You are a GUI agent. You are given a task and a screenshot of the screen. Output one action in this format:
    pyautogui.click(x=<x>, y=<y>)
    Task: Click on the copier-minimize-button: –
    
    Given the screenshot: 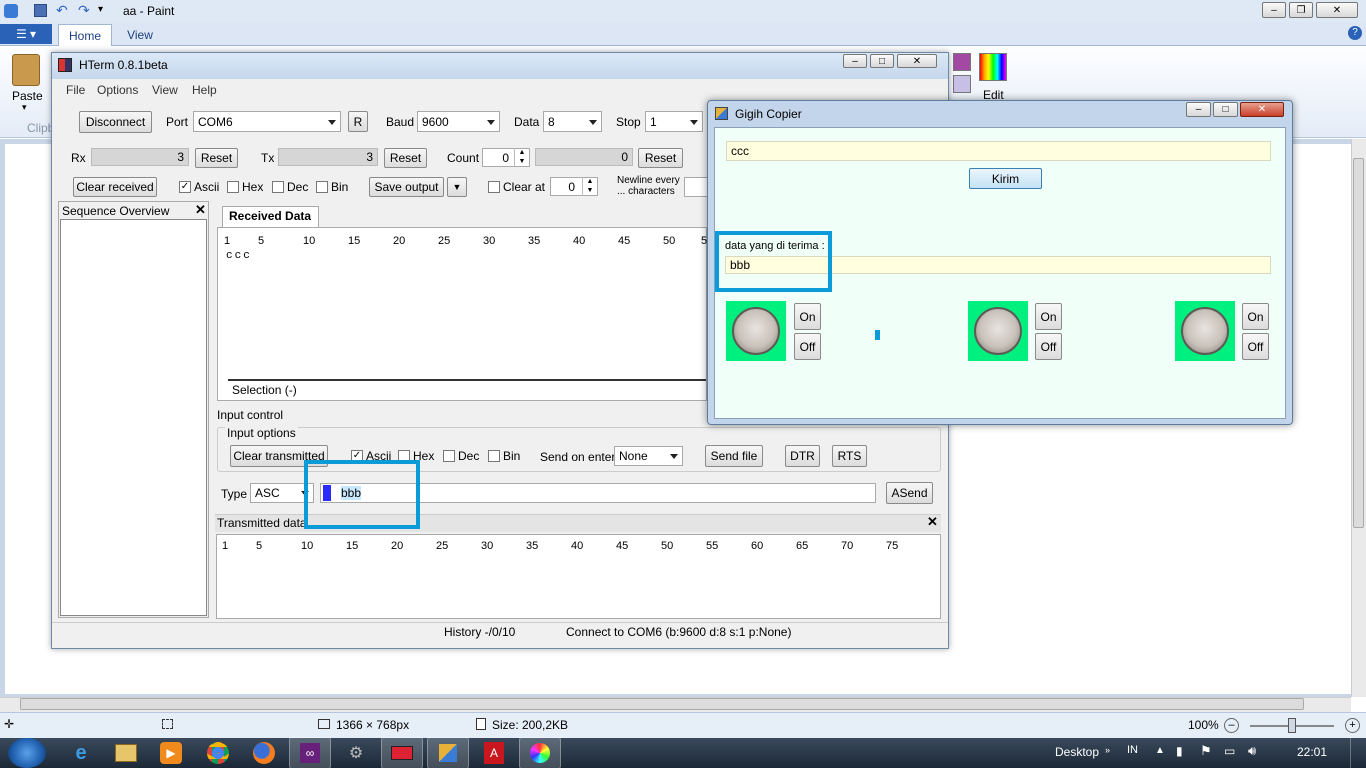 What is the action you would take?
    pyautogui.click(x=1198, y=109)
    